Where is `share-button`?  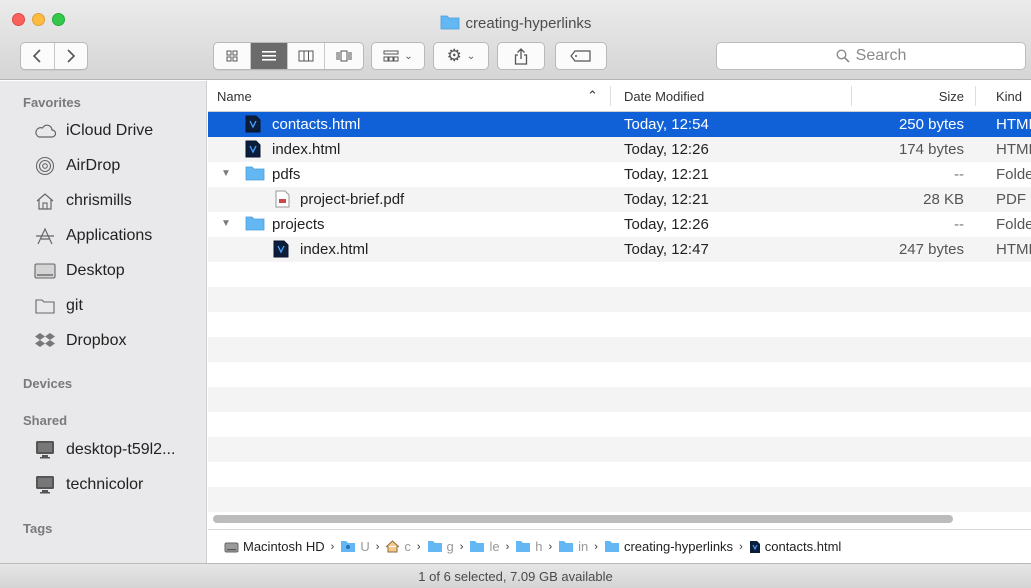
share-button is located at coordinates (521, 56).